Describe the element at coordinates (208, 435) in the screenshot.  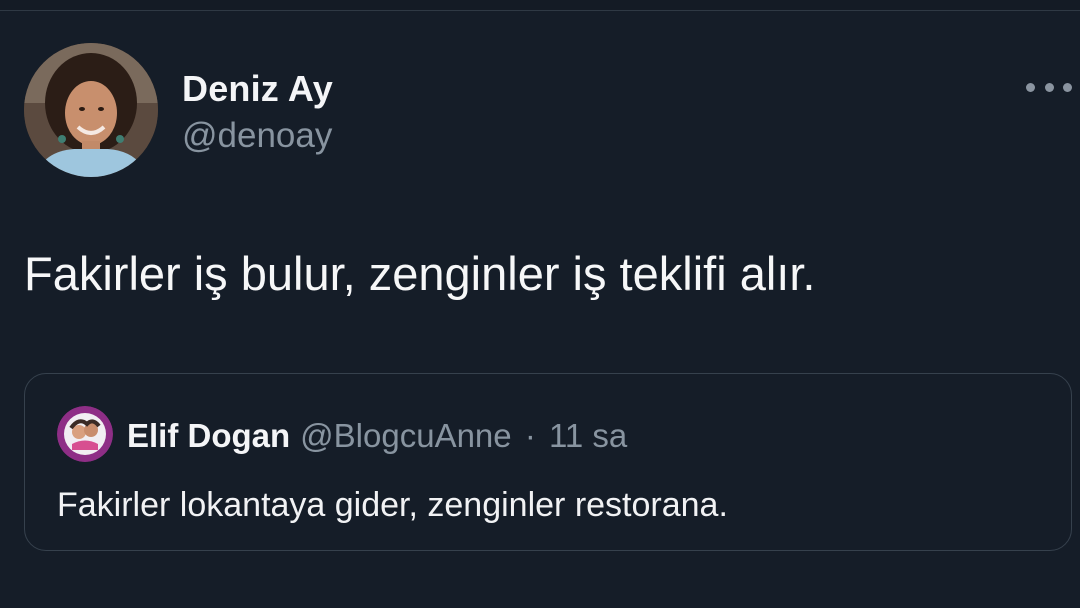
I see `quoted-author-name: Elif Dogan` at that location.